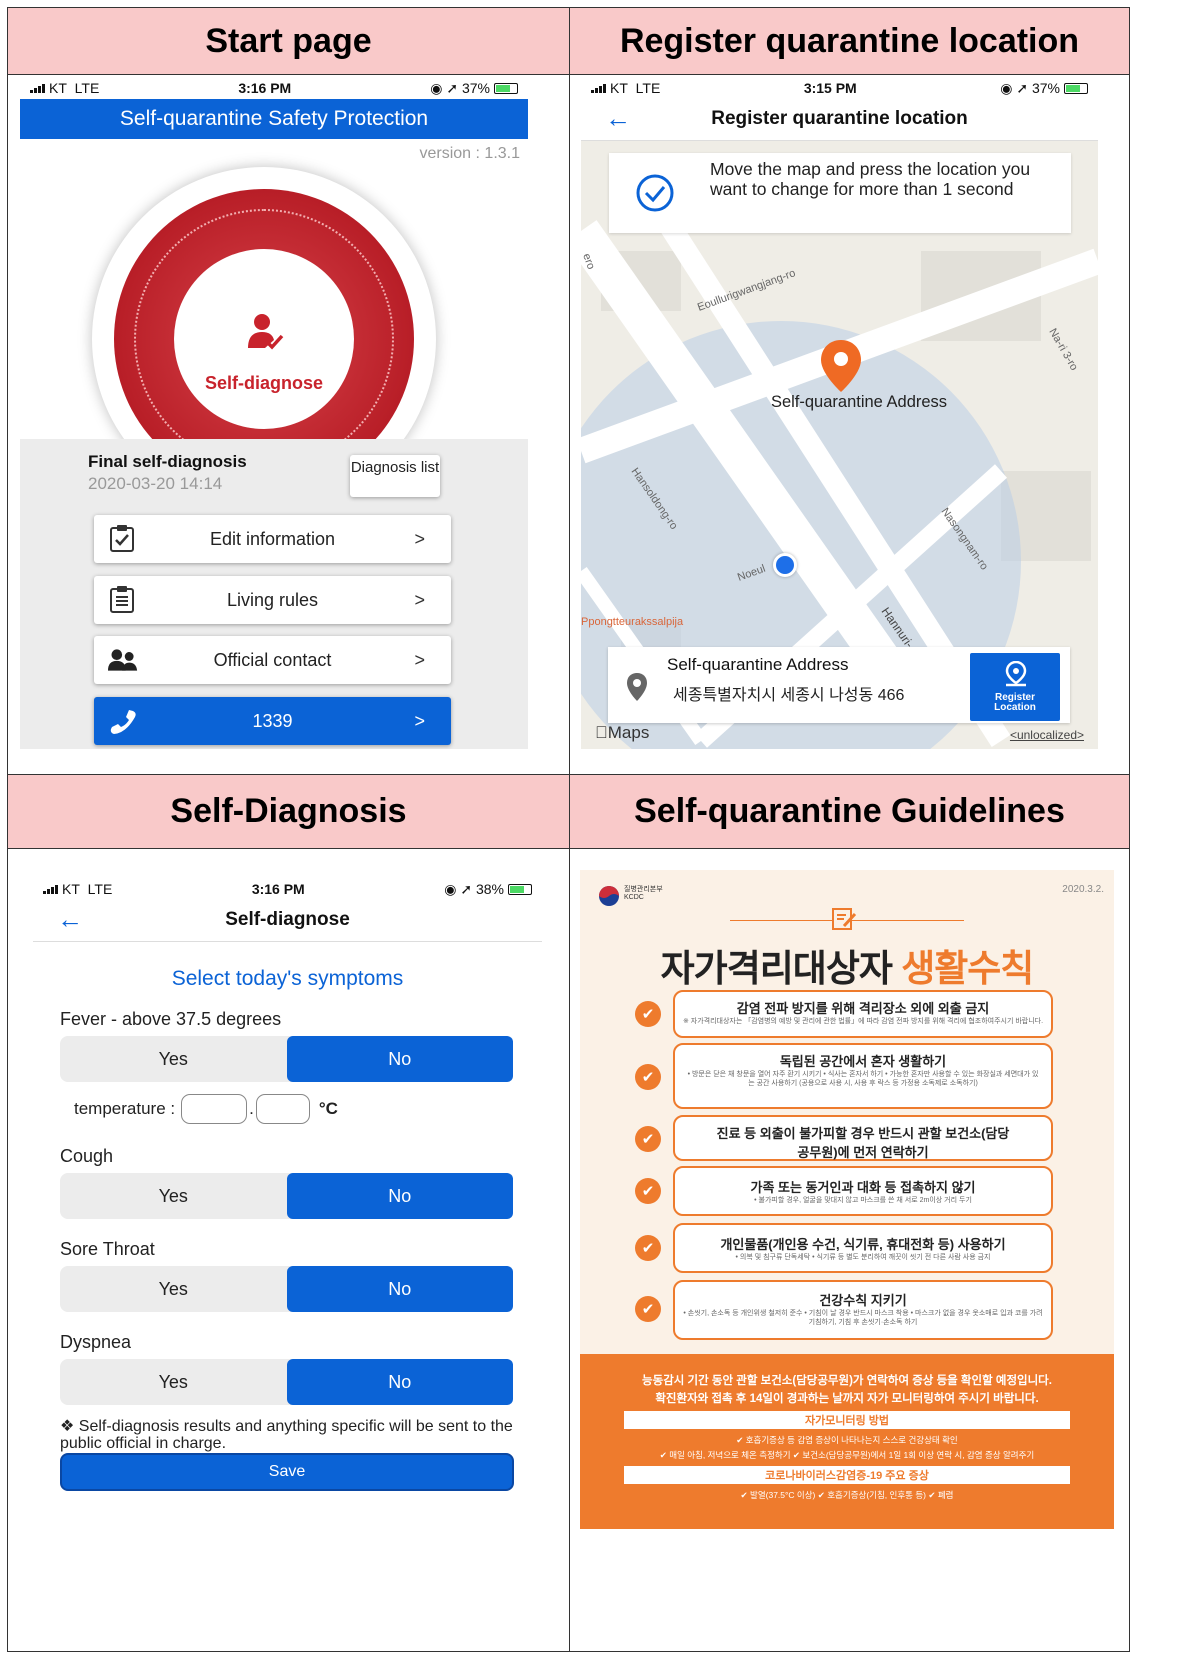 This screenshot has width=1187, height=1659. What do you see at coordinates (155, 483) in the screenshot?
I see `final-diagnosis-date: 2020-03-20 14:14` at bounding box center [155, 483].